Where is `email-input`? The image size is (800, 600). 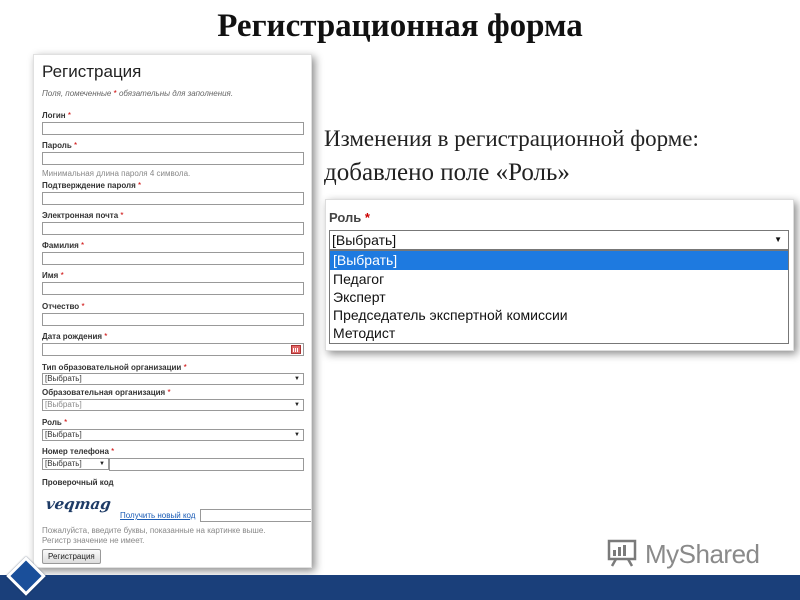 email-input is located at coordinates (173, 228).